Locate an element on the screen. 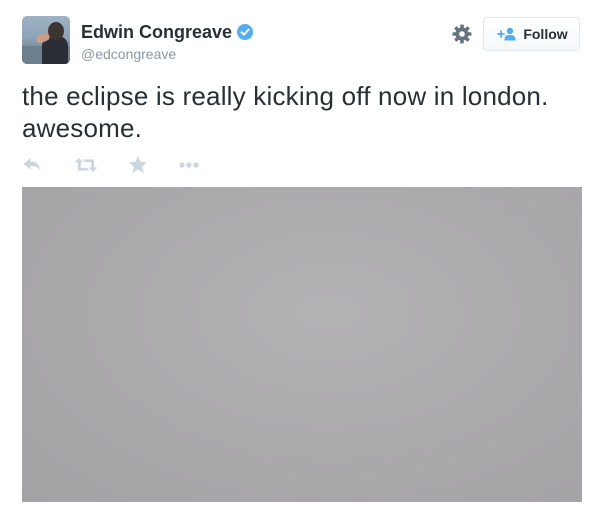 Image resolution: width=606 pixels, height=512 pixels. add-user-icon is located at coordinates (506, 34).